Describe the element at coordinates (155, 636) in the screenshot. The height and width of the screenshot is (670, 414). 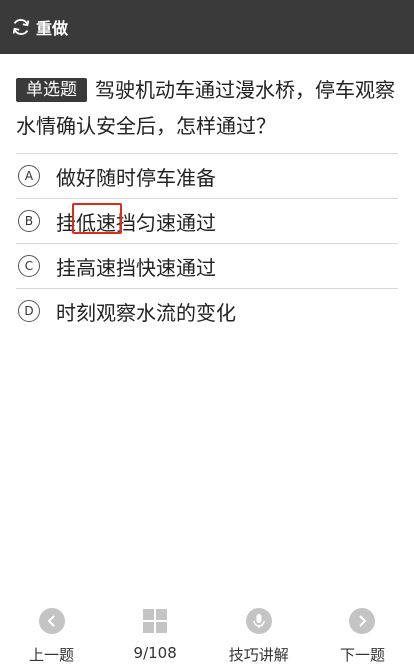
I see `question-grid-button: 9/108` at that location.